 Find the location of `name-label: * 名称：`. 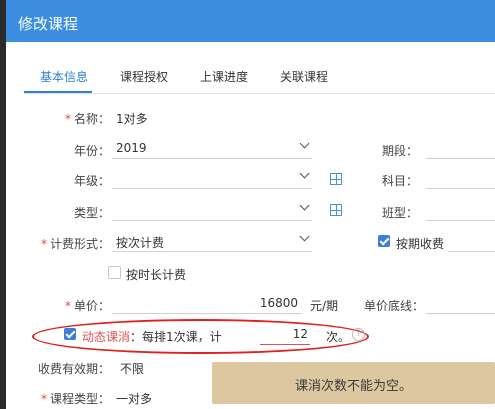

name-label: * 名称： is located at coordinates (87, 119).